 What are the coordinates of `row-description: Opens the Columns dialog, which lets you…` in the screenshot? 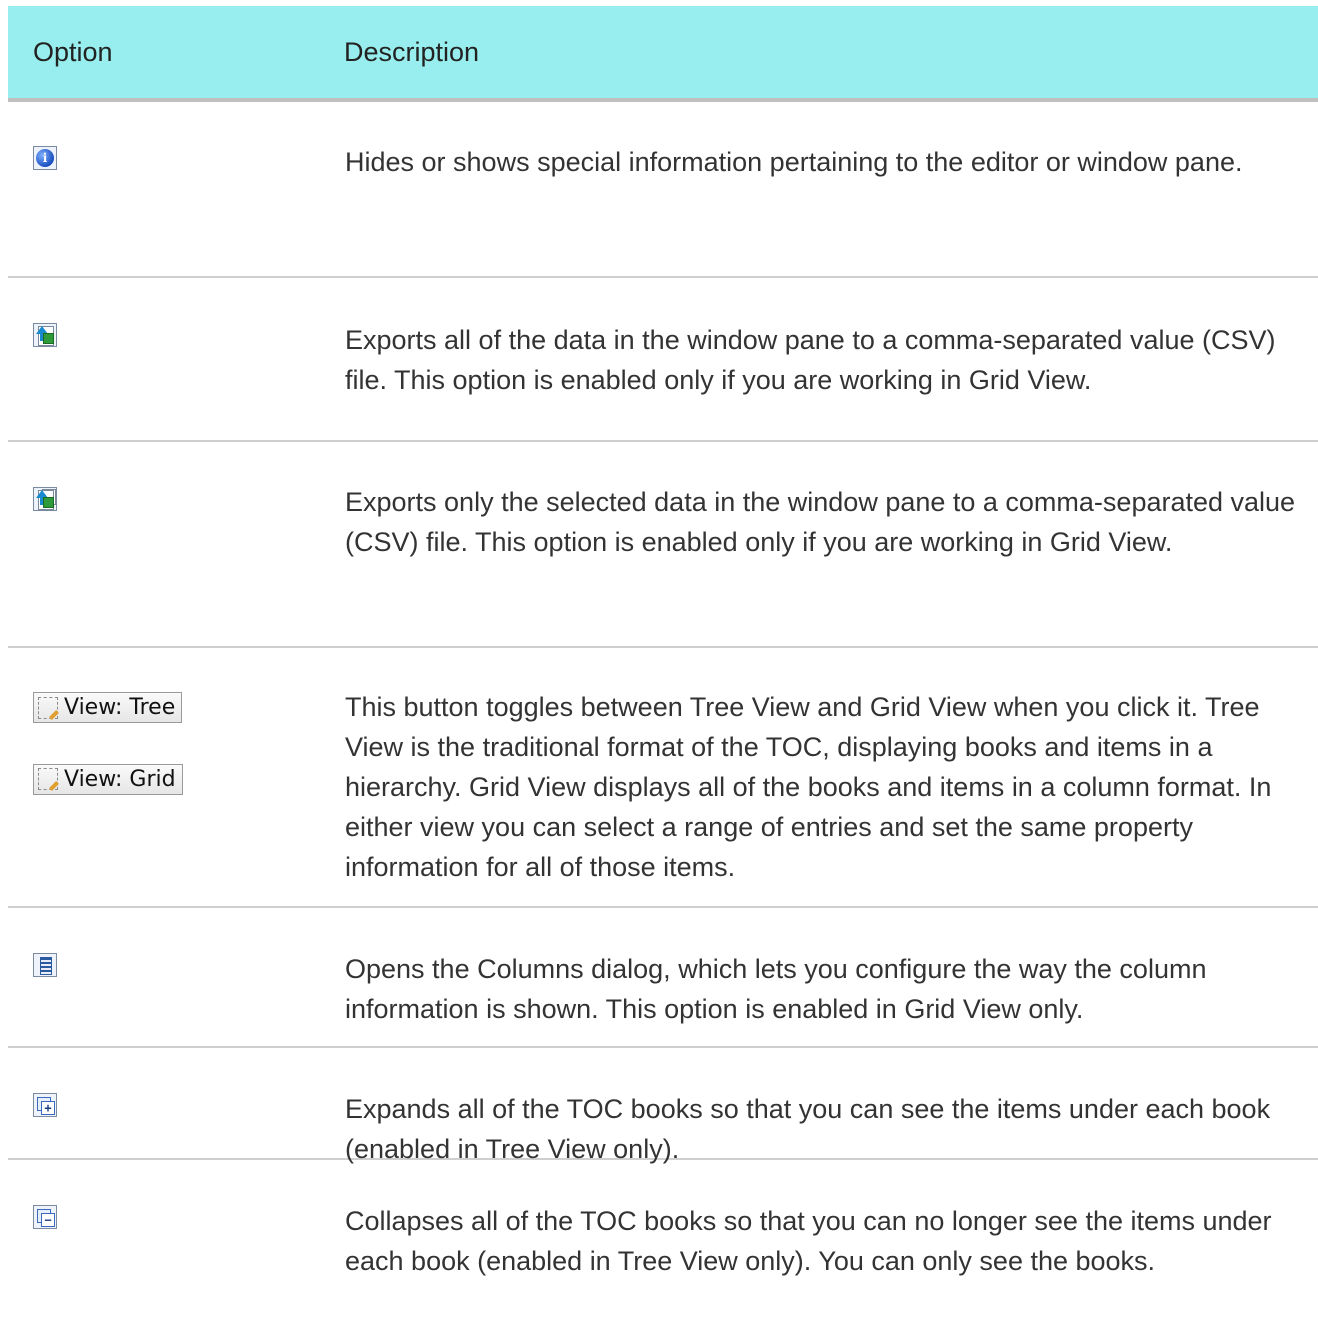 It's located at (776, 989).